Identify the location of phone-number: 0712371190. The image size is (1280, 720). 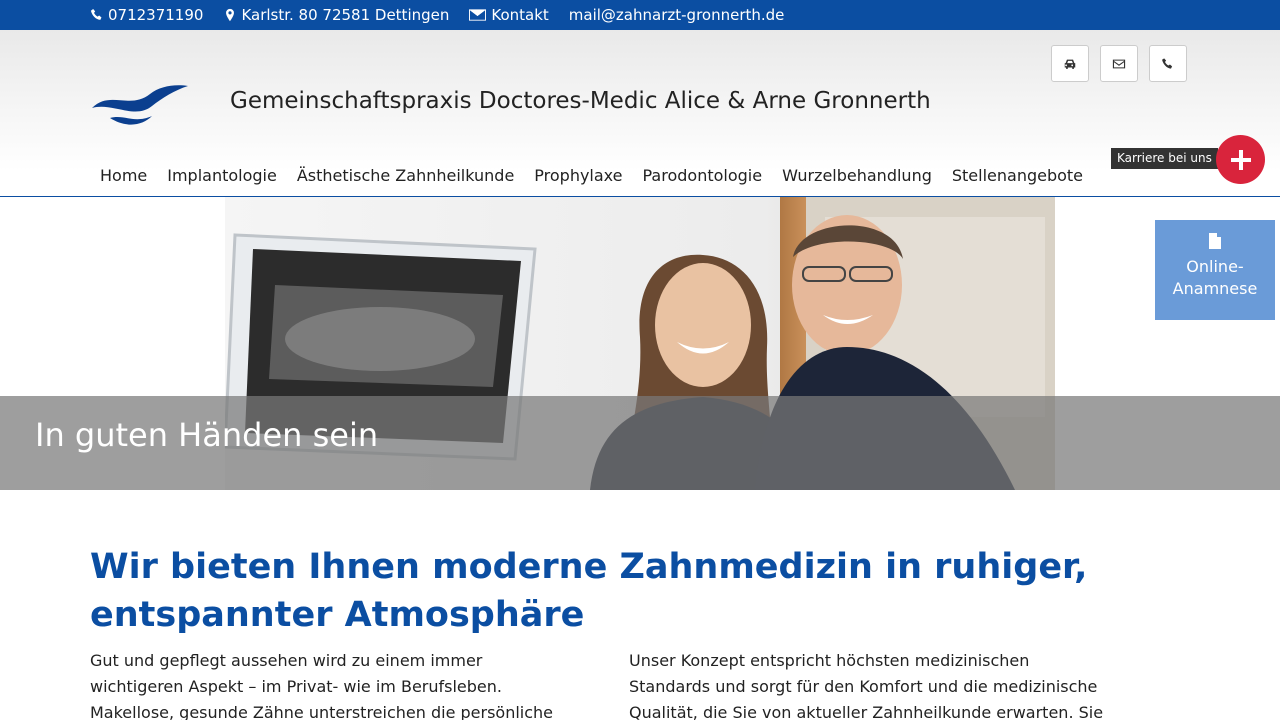
(156, 15).